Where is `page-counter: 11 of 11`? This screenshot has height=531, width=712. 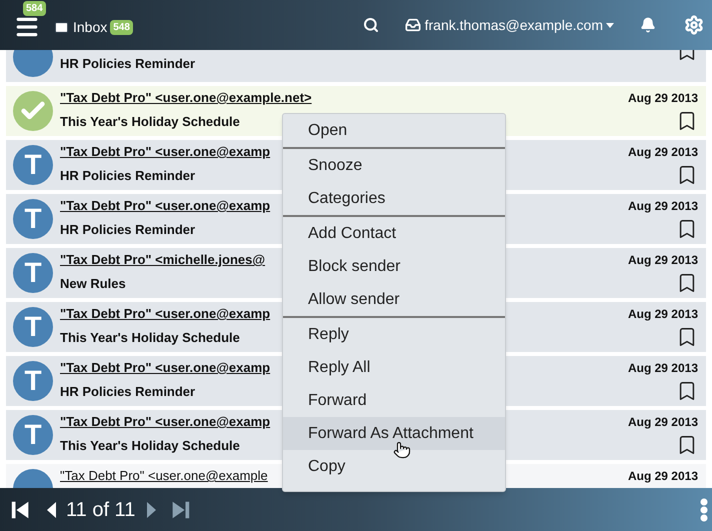
page-counter: 11 of 11 is located at coordinates (101, 510).